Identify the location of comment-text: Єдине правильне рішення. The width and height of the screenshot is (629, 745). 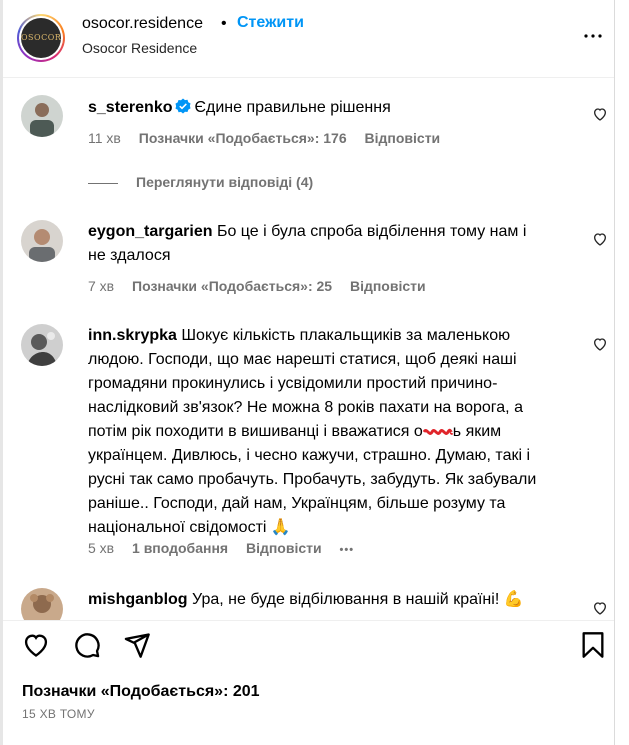
(292, 107).